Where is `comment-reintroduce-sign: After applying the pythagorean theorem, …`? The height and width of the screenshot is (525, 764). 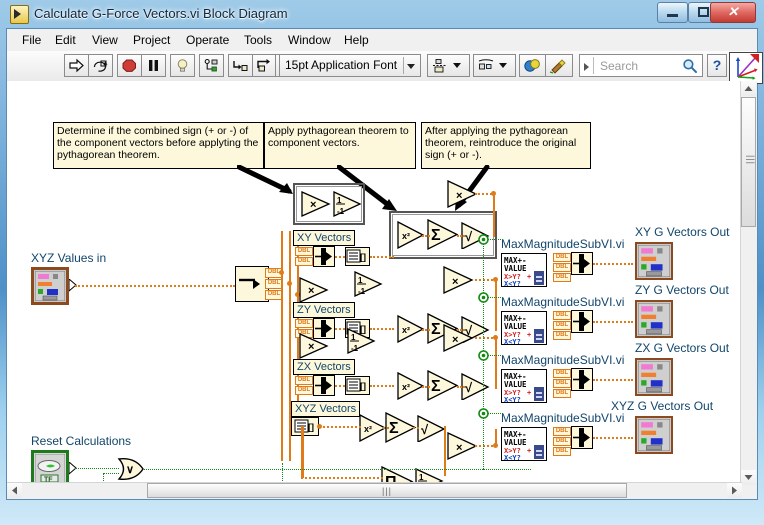 comment-reintroduce-sign: After applying the pythagorean theorem, … is located at coordinates (506, 145).